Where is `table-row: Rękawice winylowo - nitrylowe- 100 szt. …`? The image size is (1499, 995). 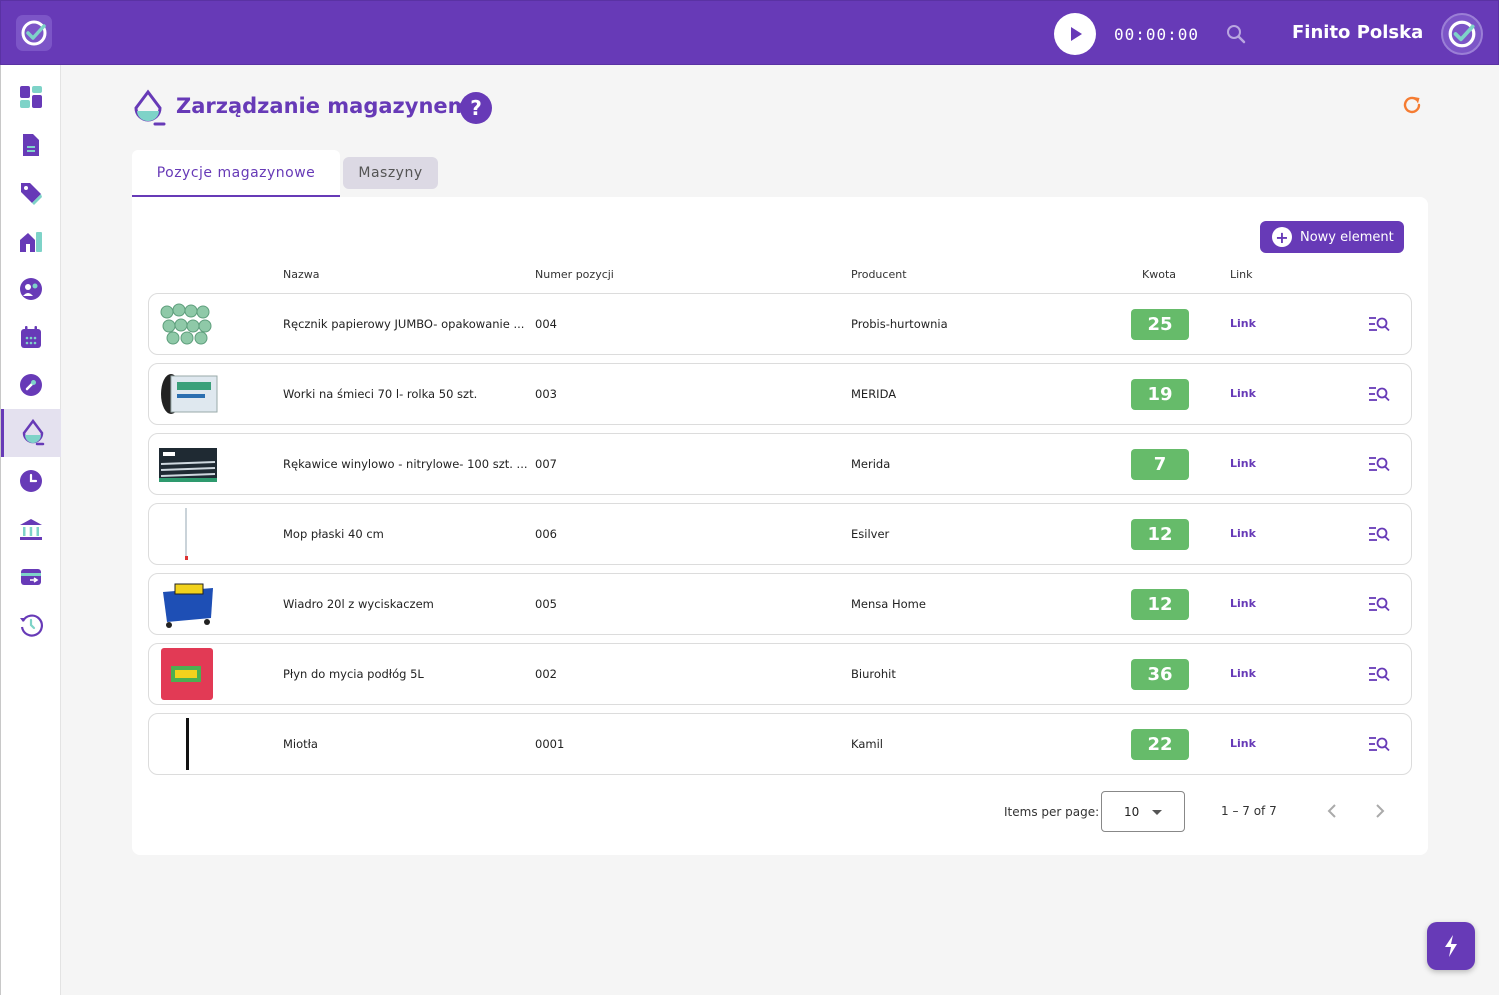 table-row: Rękawice winylowo - nitrylowe- 100 szt. … is located at coordinates (780, 464).